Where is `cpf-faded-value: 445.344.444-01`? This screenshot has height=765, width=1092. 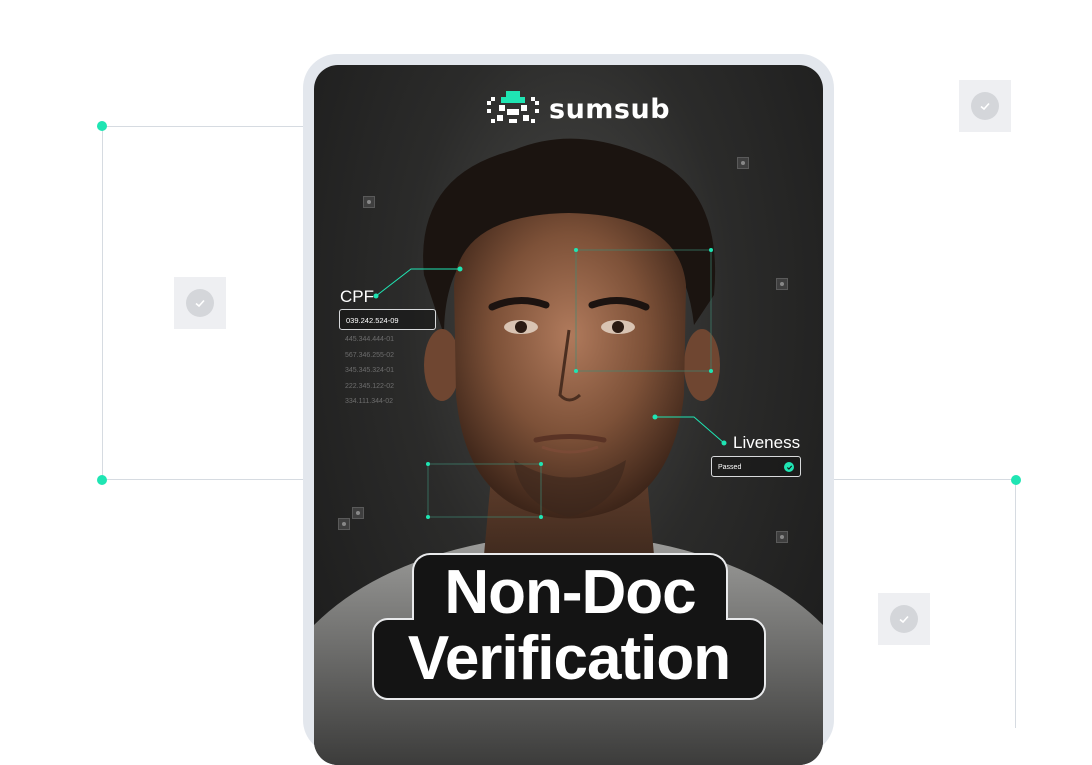 cpf-faded-value: 445.344.444-01 is located at coordinates (370, 339).